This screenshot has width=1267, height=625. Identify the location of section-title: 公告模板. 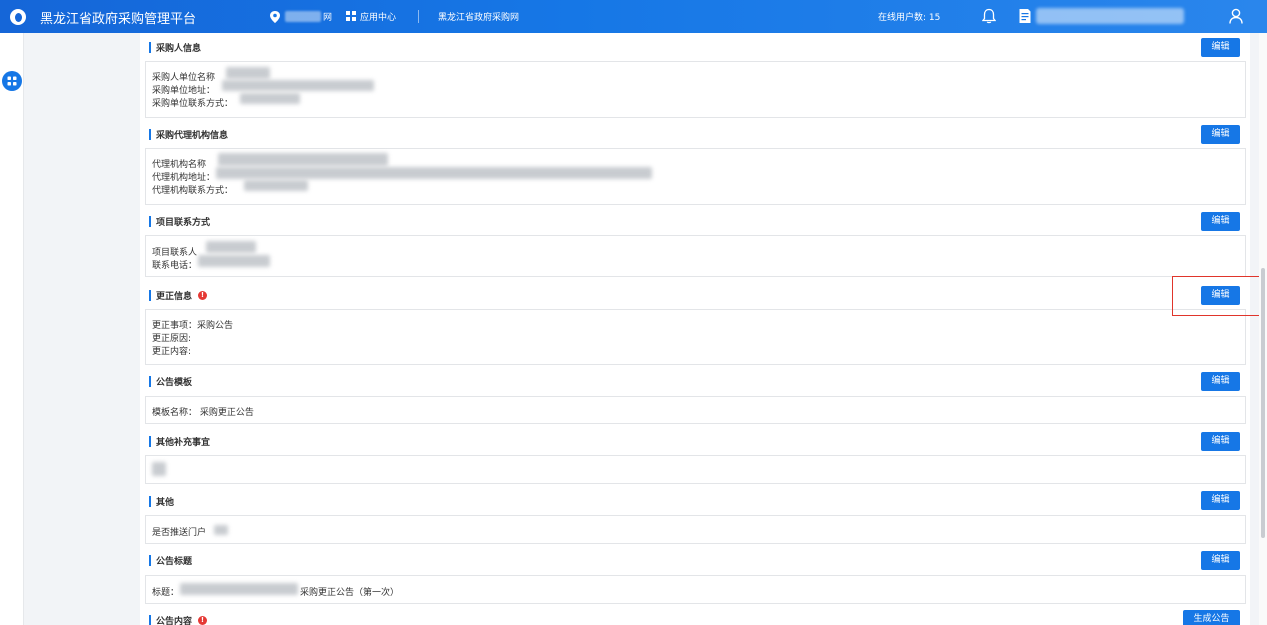
(174, 382).